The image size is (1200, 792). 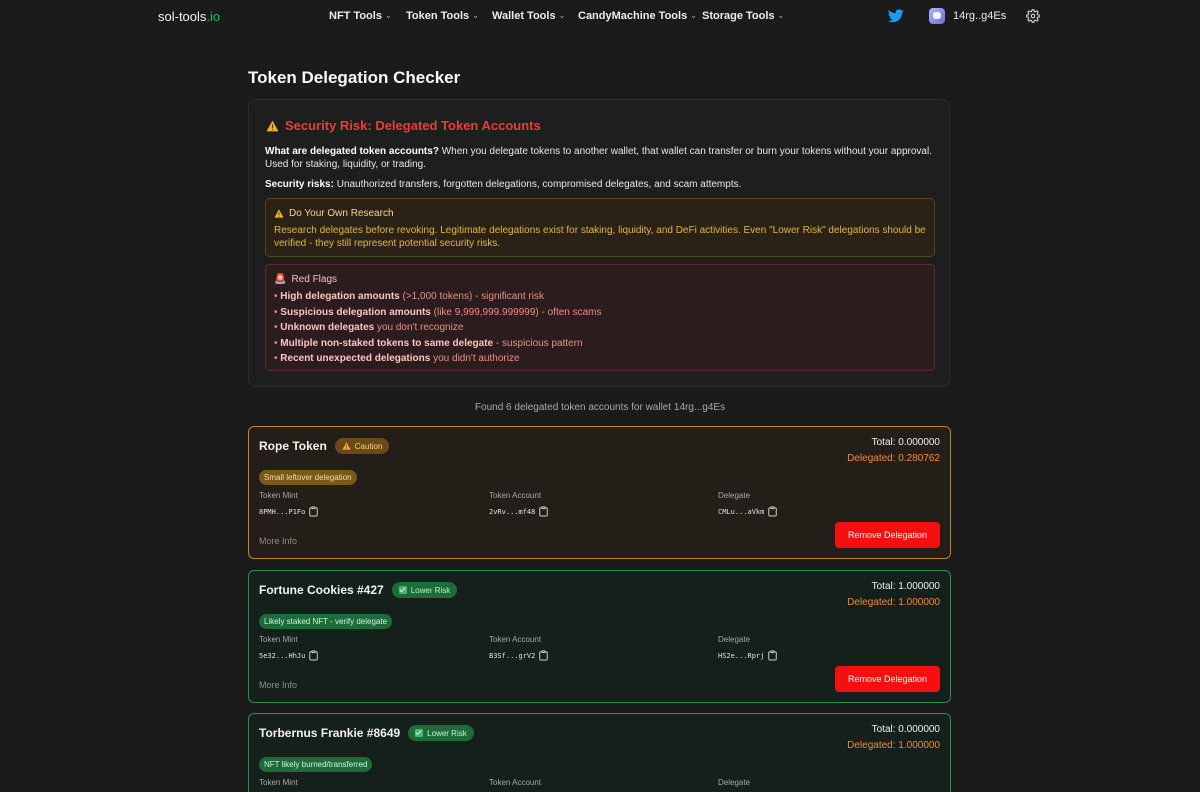 What do you see at coordinates (748, 504) in the screenshot?
I see `delegate-field: Delegate CMLu...aVkm` at bounding box center [748, 504].